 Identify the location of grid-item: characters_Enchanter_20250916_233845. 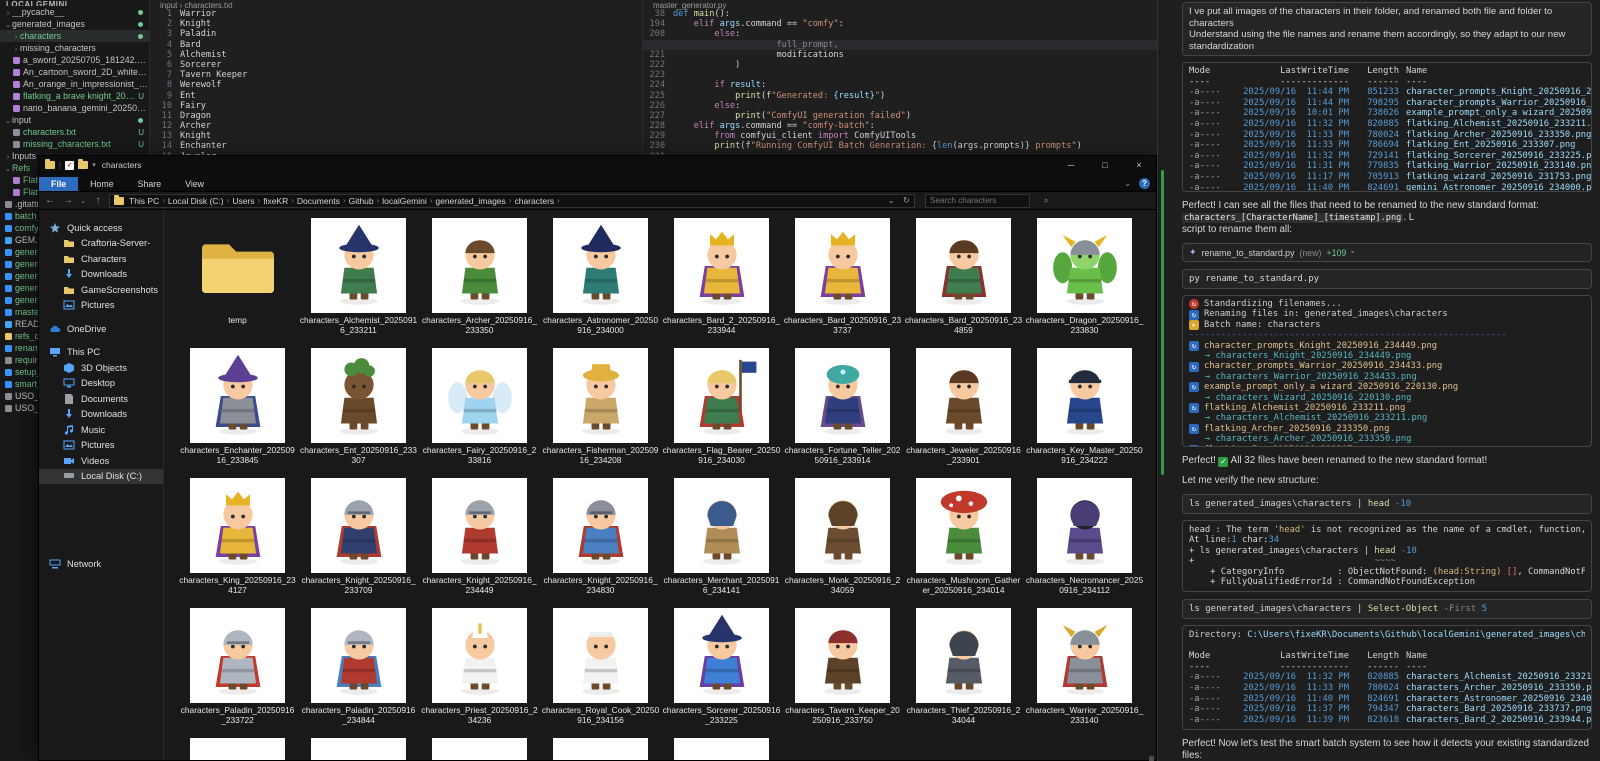
(237, 413).